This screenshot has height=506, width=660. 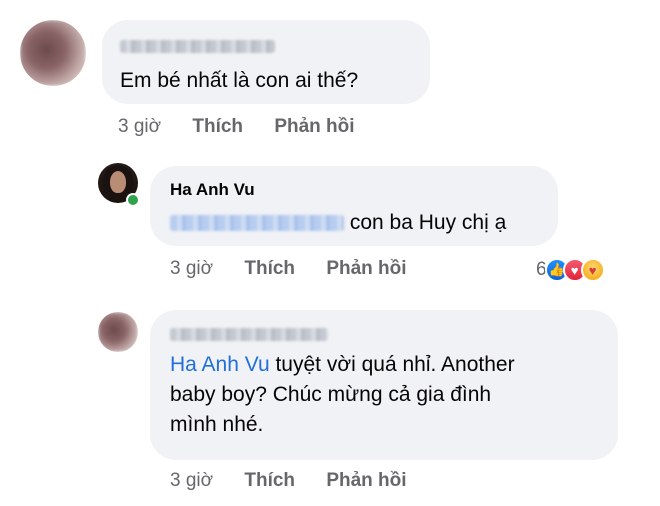 I want to click on reply-text-line-1: tuyệt vời quá nhỉ. Another, so click(x=392, y=364).